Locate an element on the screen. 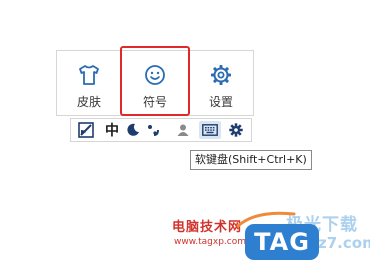  menu-item-label: 设置 is located at coordinates (220, 102).